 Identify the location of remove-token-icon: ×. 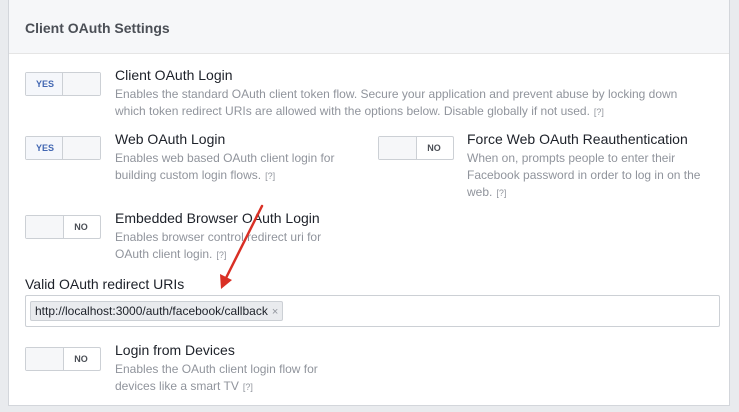
(275, 312).